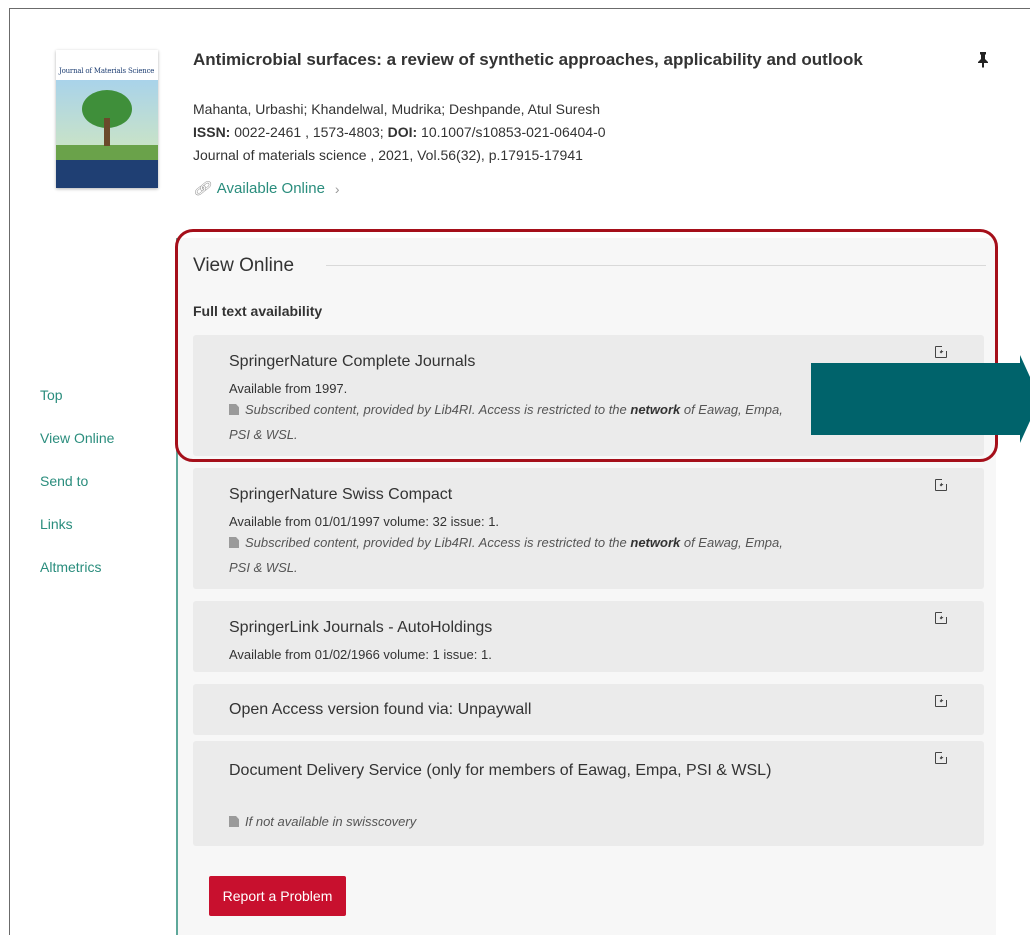  Describe the element at coordinates (588, 709) in the screenshot. I see `service-item-unpaywall: Open Access version found via: Unpaywall` at that location.